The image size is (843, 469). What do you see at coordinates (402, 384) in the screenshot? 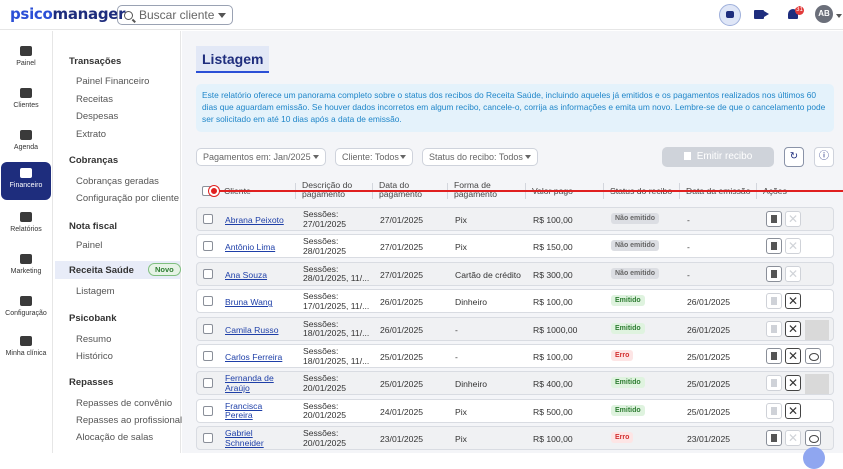
I see `payment-date-cell: 25/01/2025` at bounding box center [402, 384].